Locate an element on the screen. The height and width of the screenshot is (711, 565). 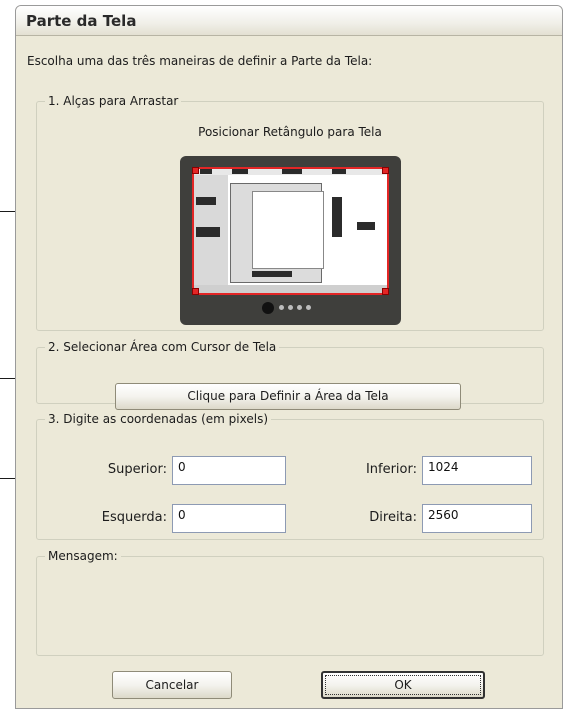
monitor-preview is located at coordinates (290, 240).